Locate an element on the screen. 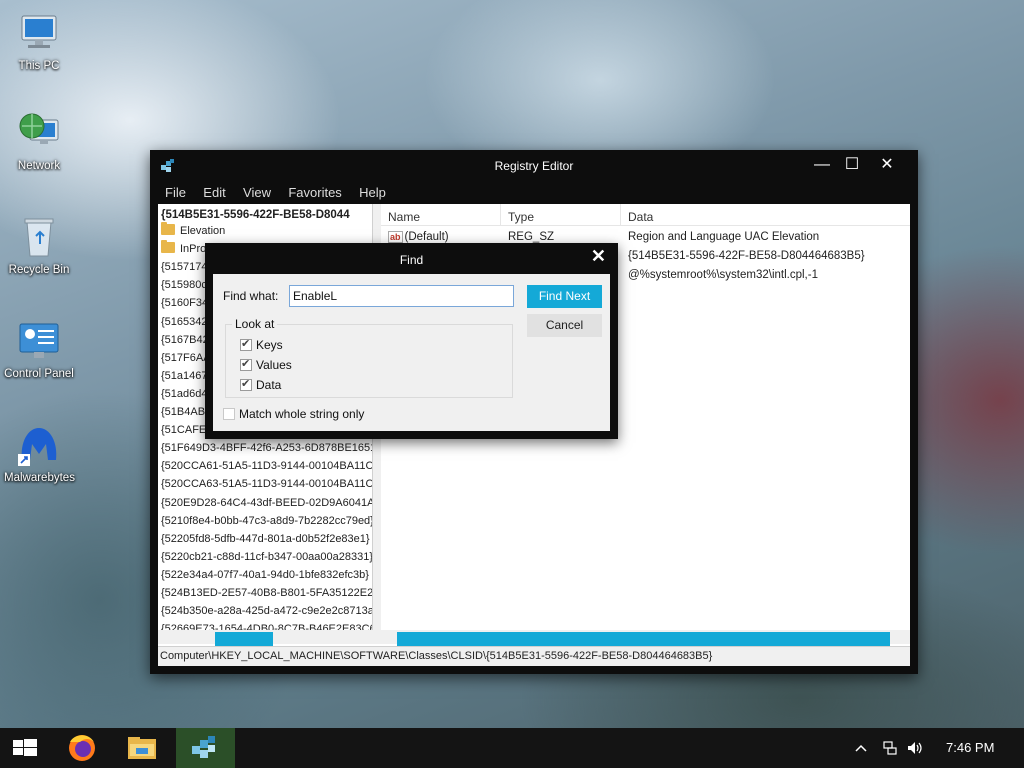  tree-key-item: {524B13ED-2E57-40B8-B801-5FA35122E2A8} is located at coordinates (265, 593).